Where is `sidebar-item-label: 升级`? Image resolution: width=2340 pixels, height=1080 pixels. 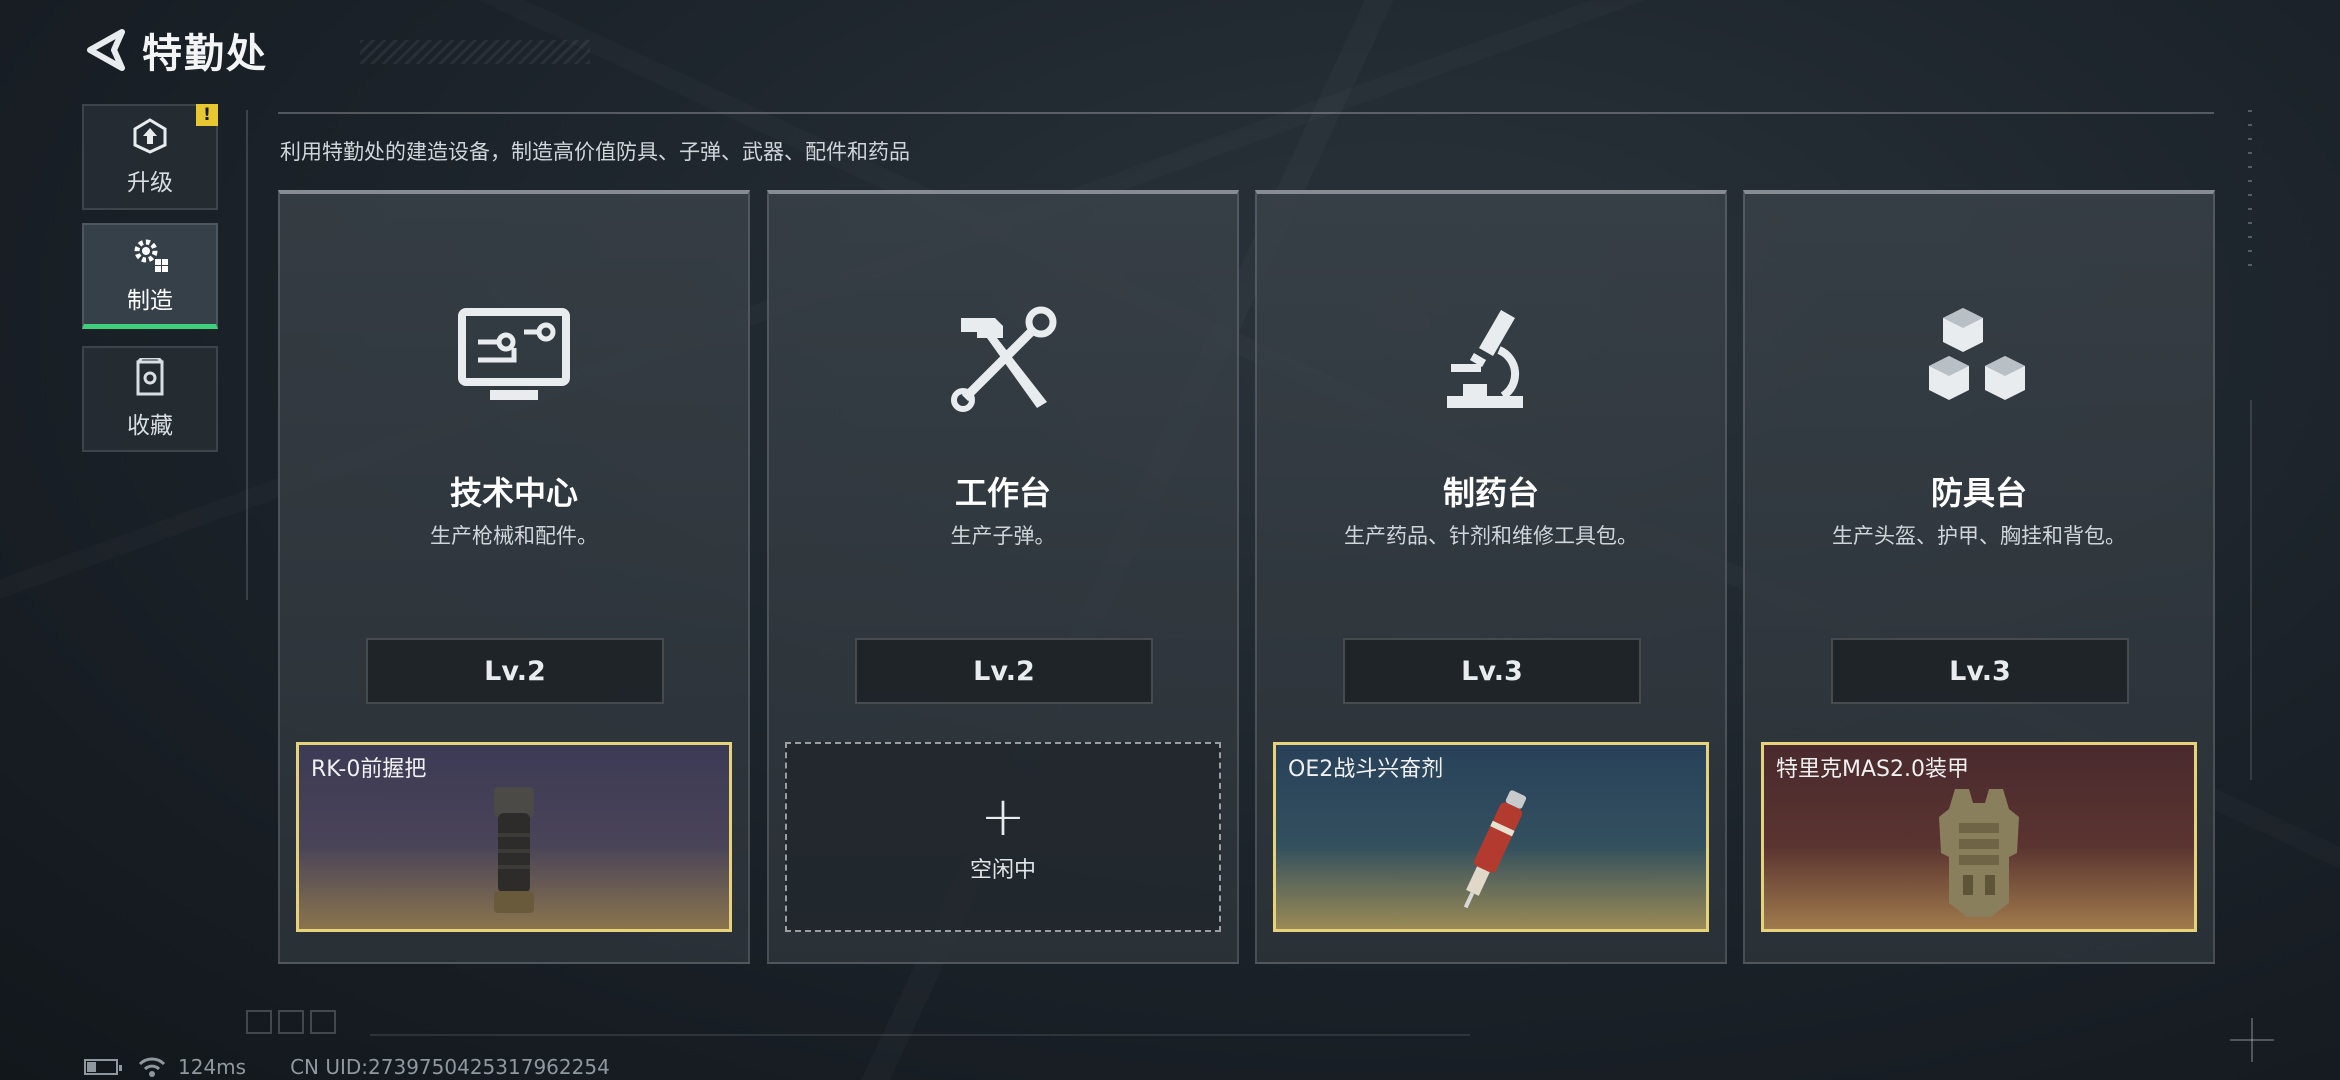
sidebar-item-label: 升级 is located at coordinates (150, 183).